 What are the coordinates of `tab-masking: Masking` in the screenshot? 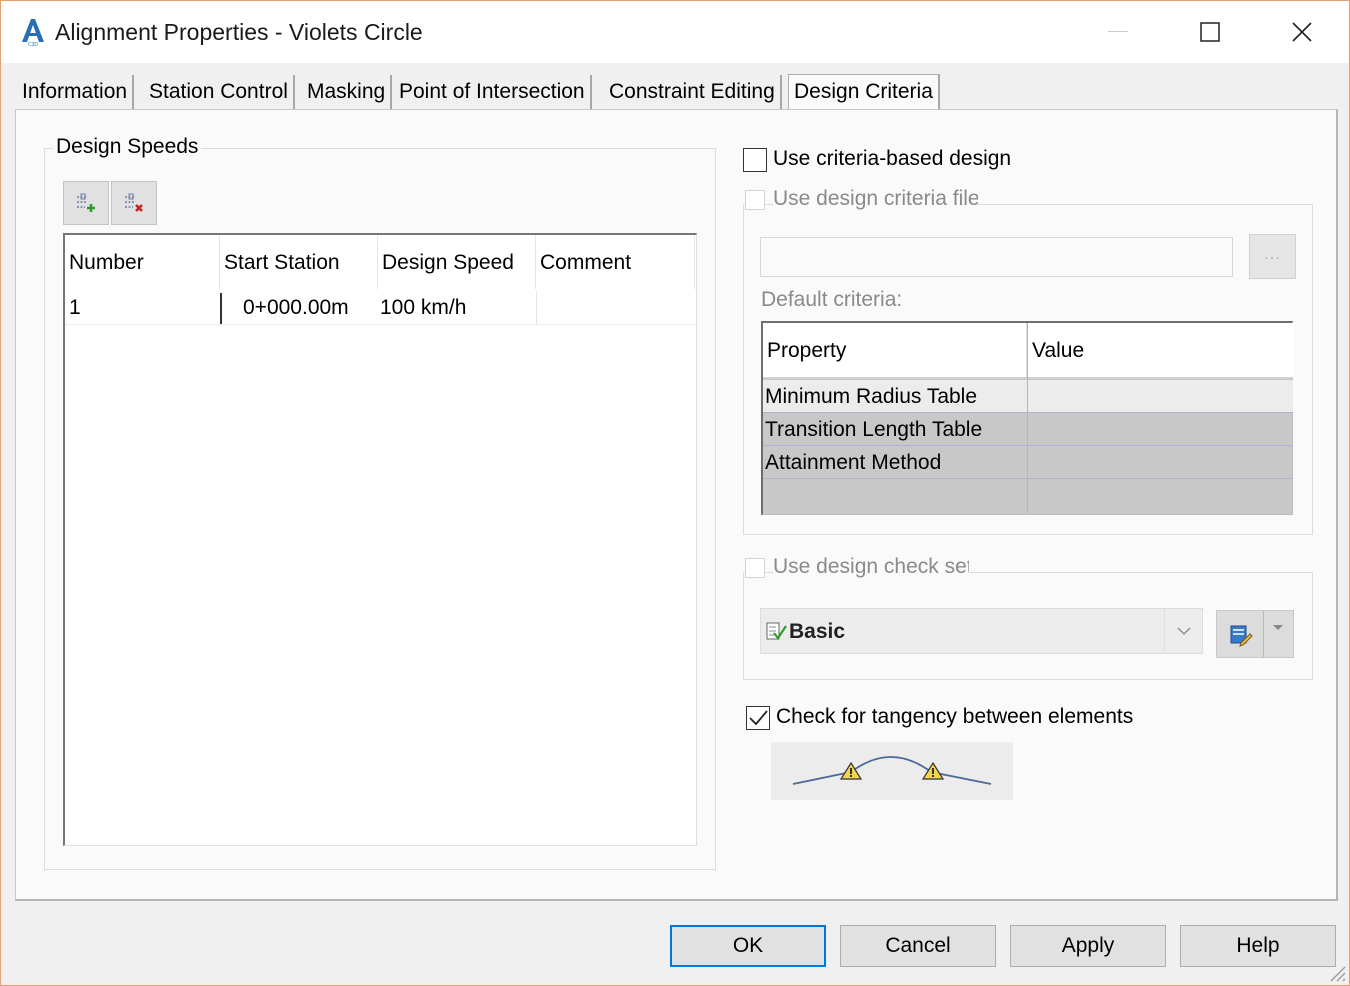 It's located at (347, 92).